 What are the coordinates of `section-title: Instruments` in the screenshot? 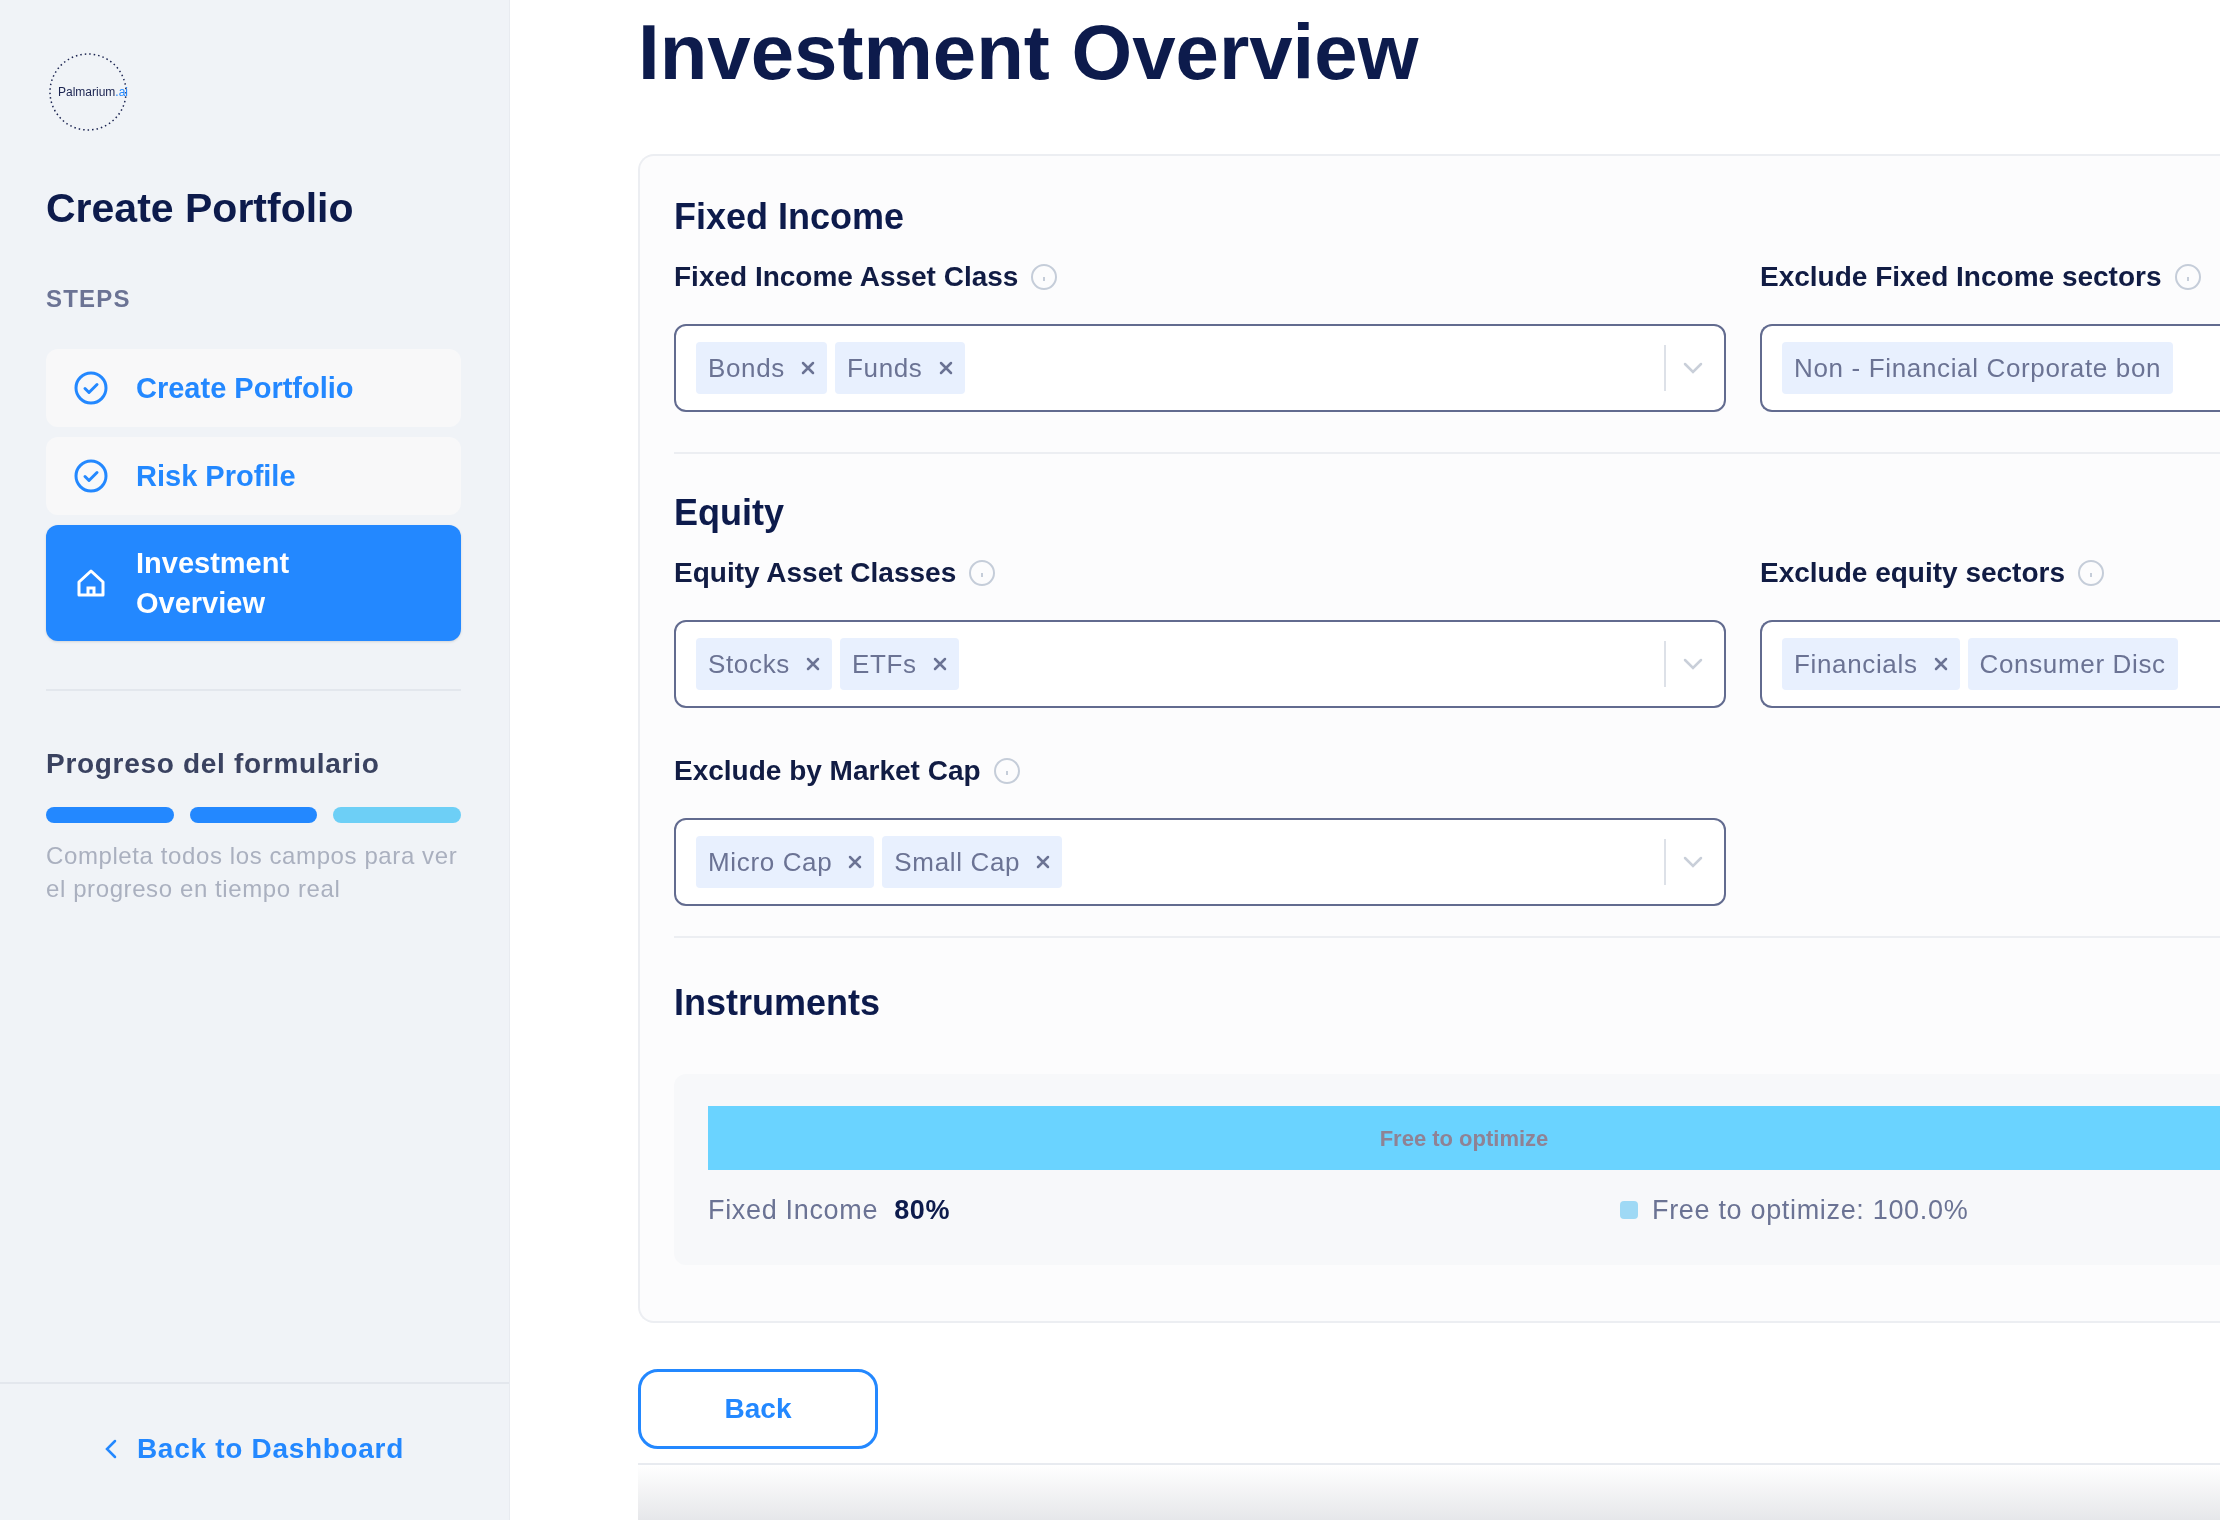 It's located at (778, 1003).